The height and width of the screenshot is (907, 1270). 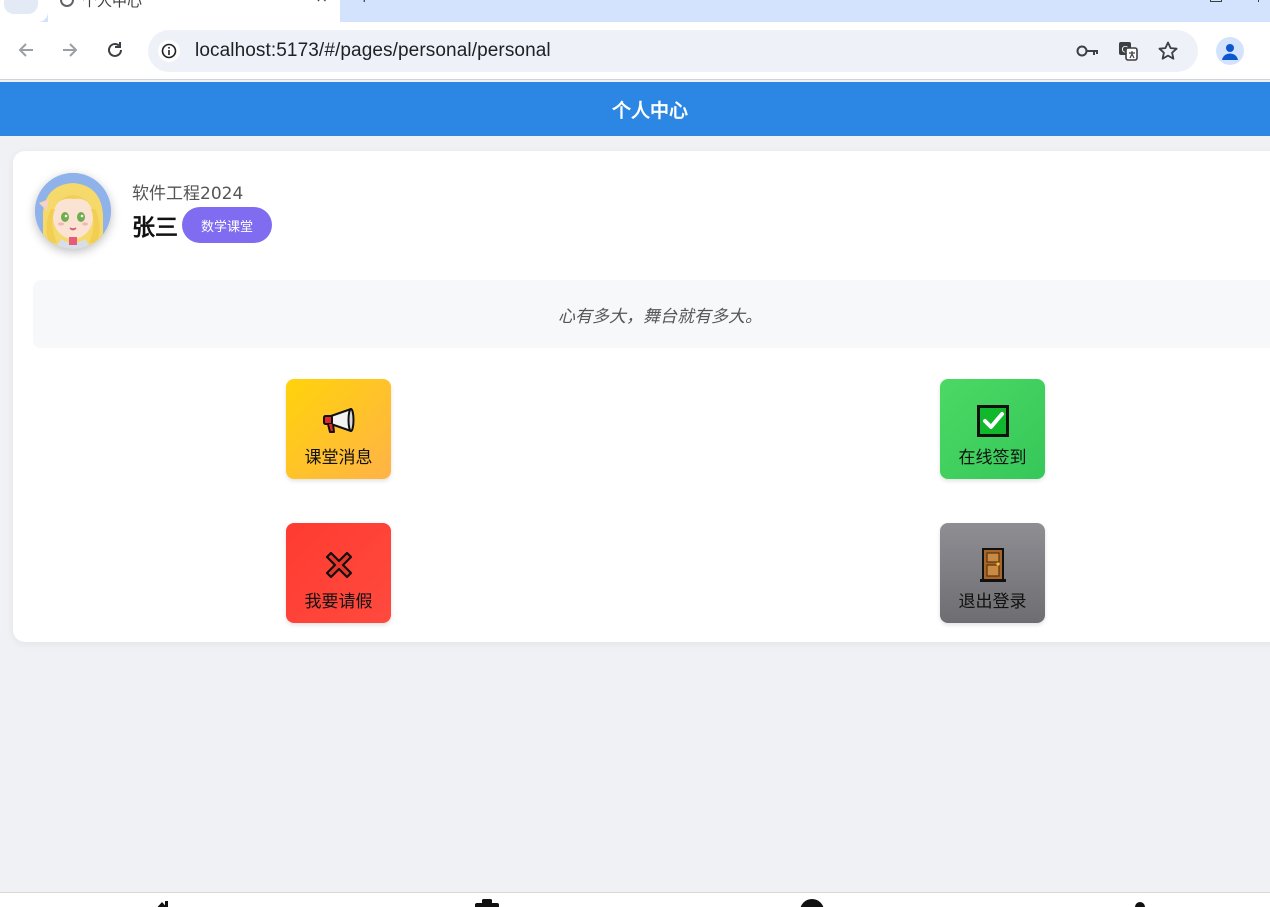 I want to click on class-message-label: 课堂消息, so click(x=338, y=458).